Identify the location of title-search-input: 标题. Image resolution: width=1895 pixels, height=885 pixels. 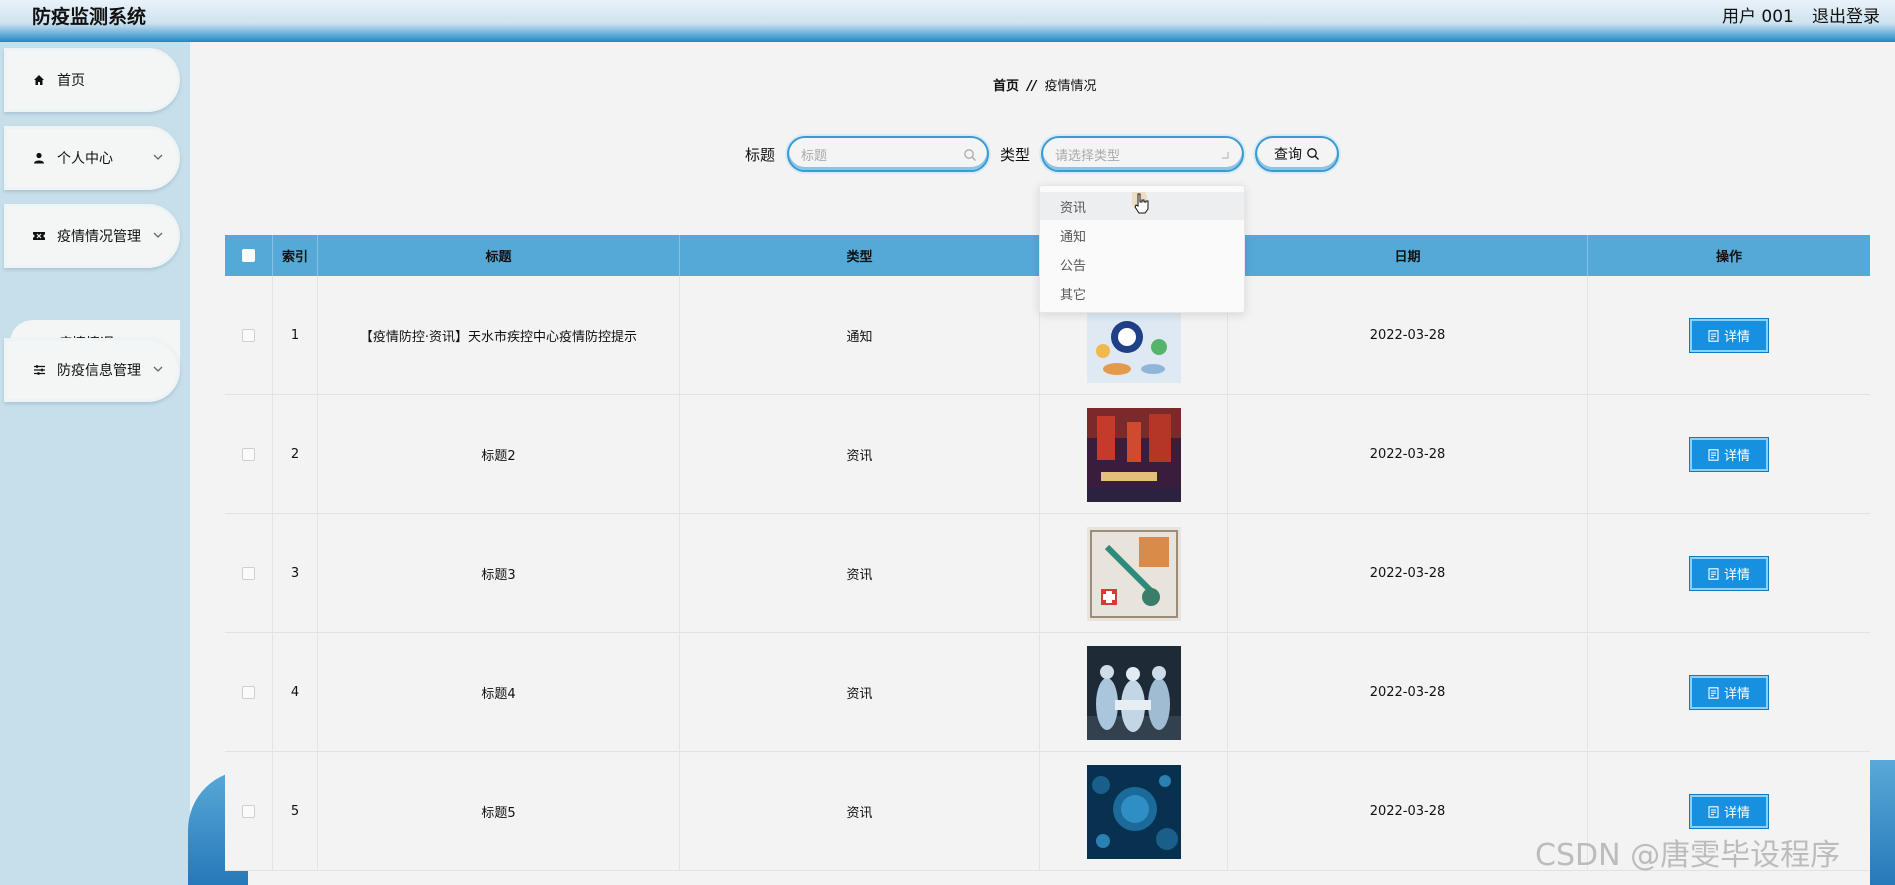
(888, 154).